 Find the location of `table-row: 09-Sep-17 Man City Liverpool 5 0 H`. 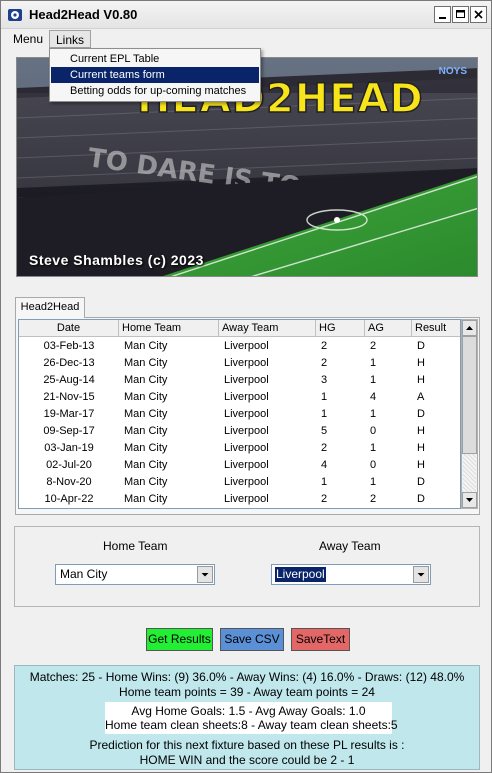

table-row: 09-Sep-17 Man City Liverpool 5 0 H is located at coordinates (239, 431).